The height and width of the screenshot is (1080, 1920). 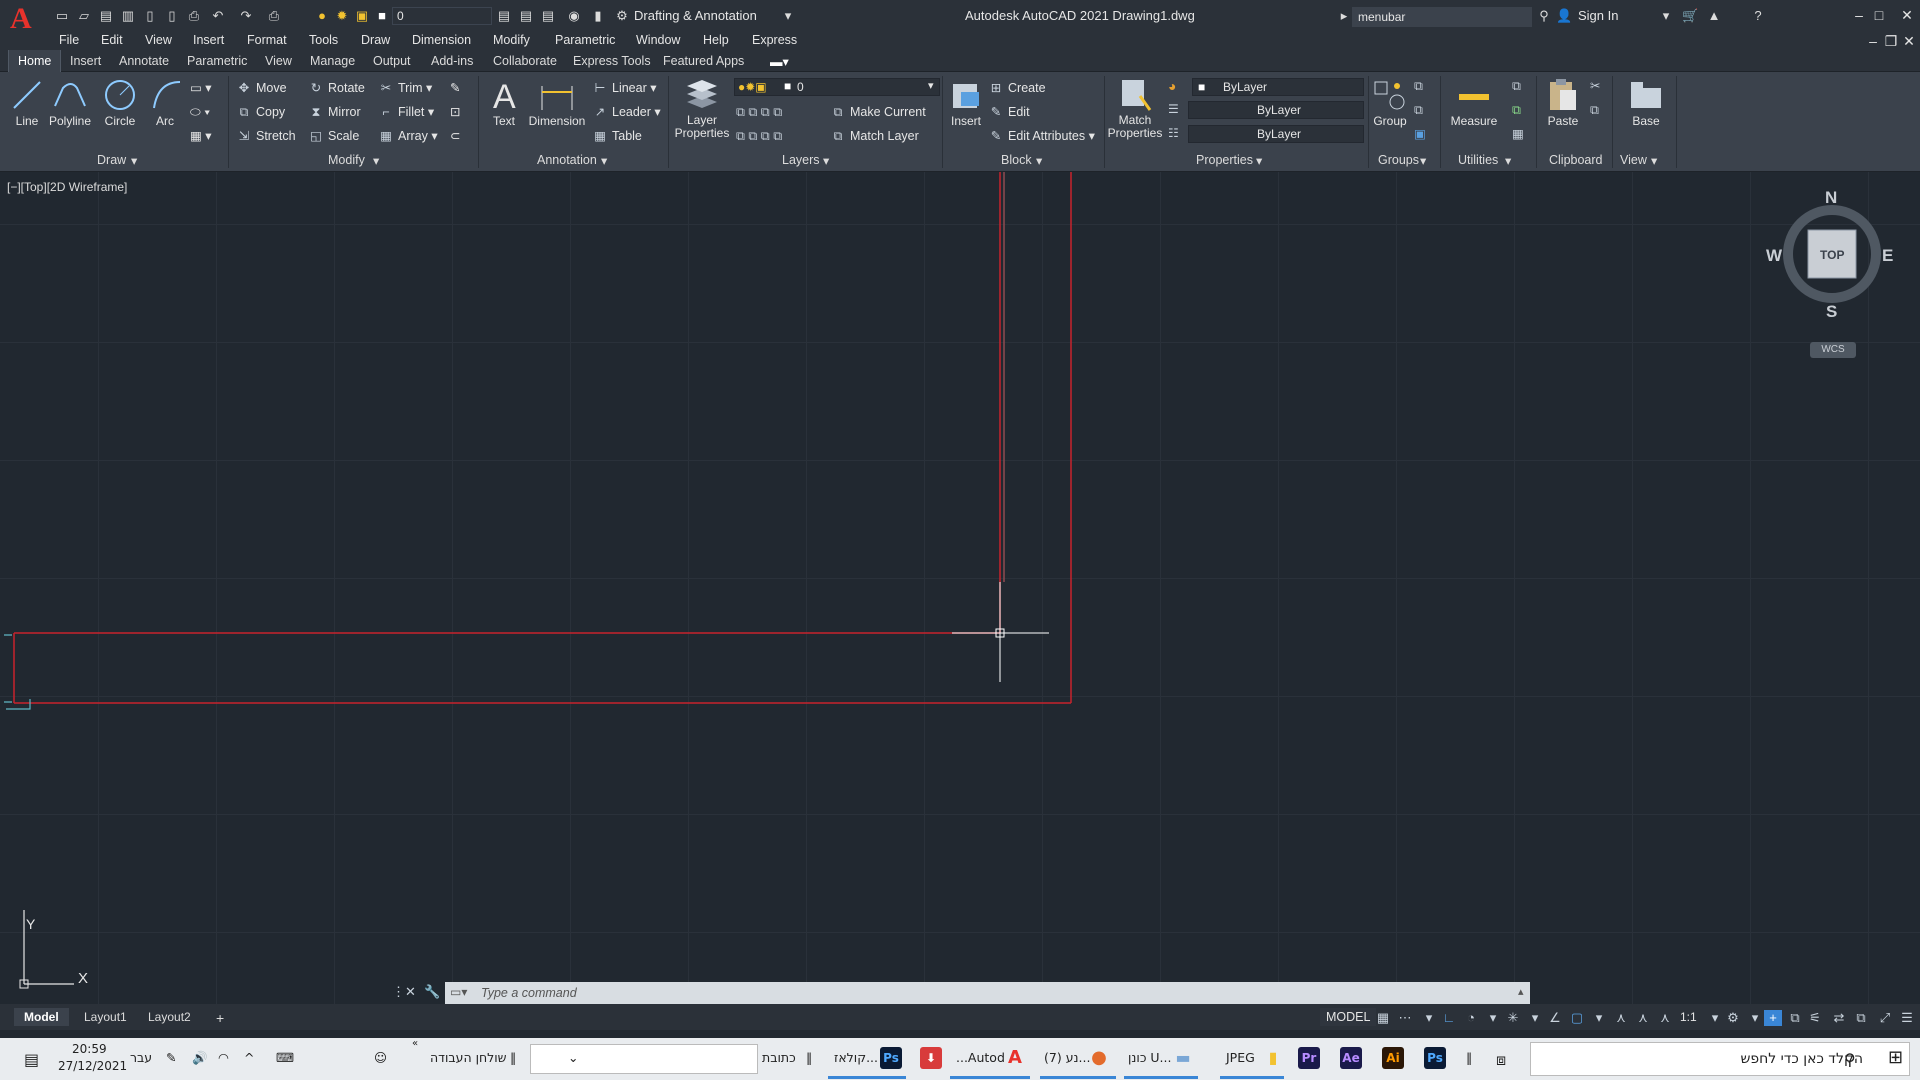 What do you see at coordinates (1833, 350) in the screenshot?
I see `wcs-menu-button: WCS` at bounding box center [1833, 350].